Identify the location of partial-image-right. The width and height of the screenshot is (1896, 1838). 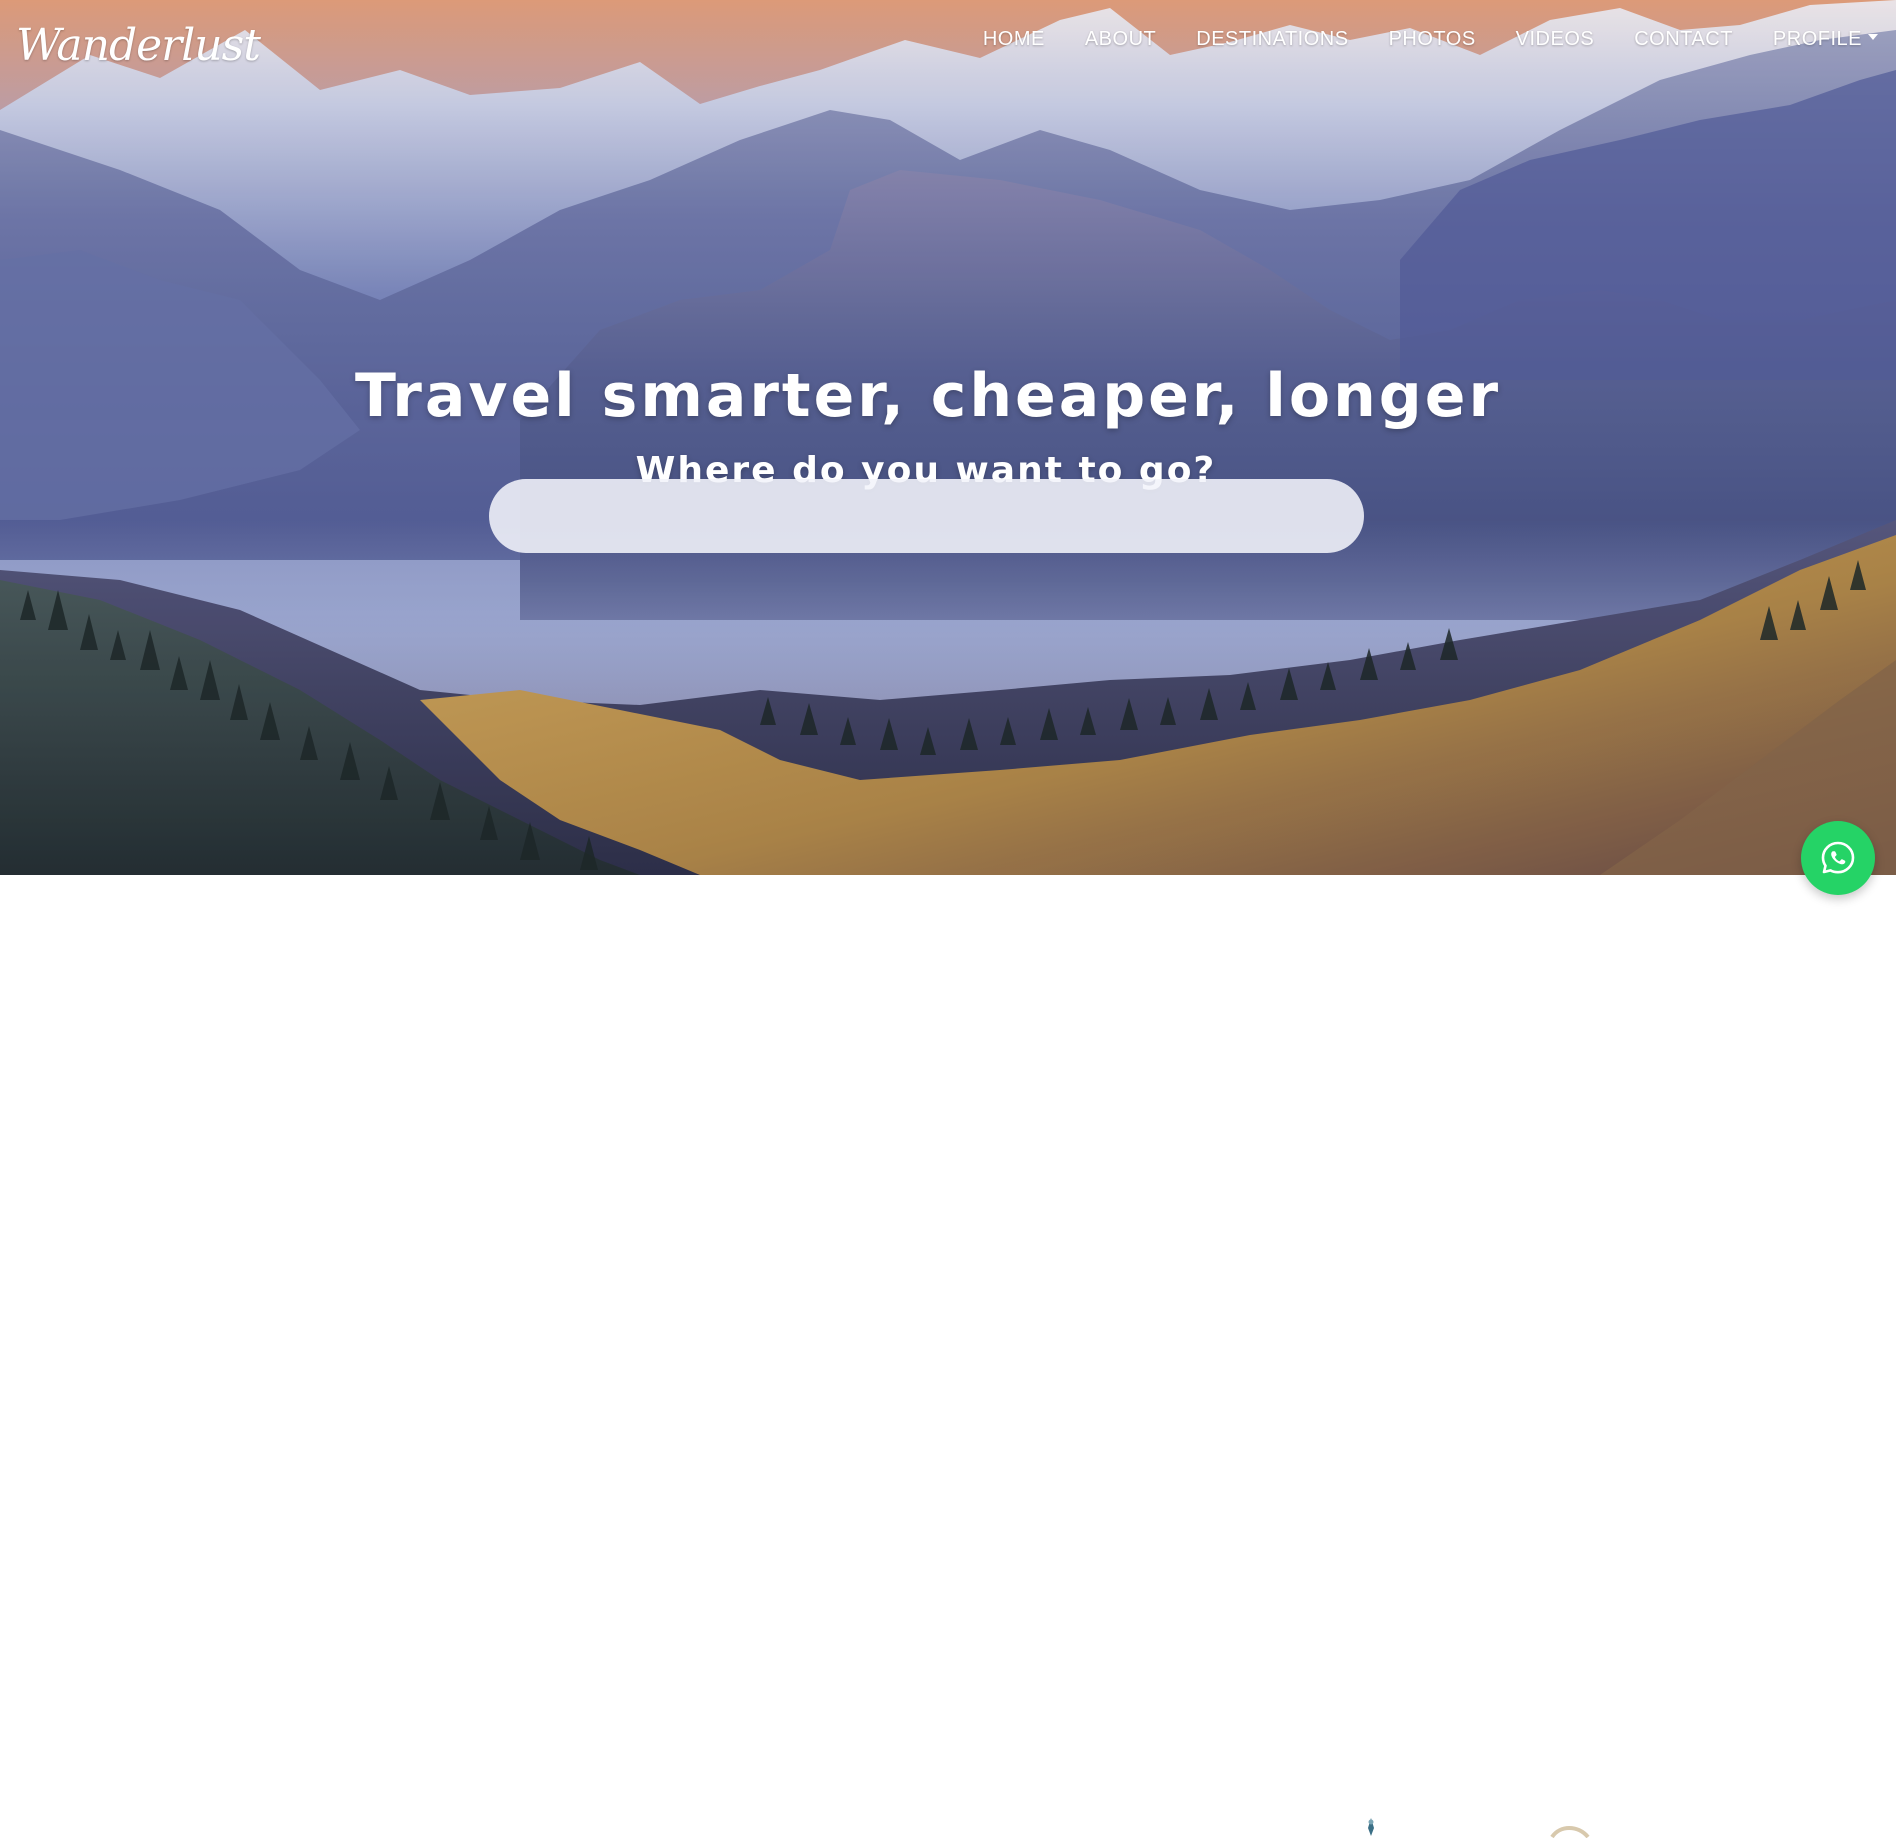
(1570, 1832).